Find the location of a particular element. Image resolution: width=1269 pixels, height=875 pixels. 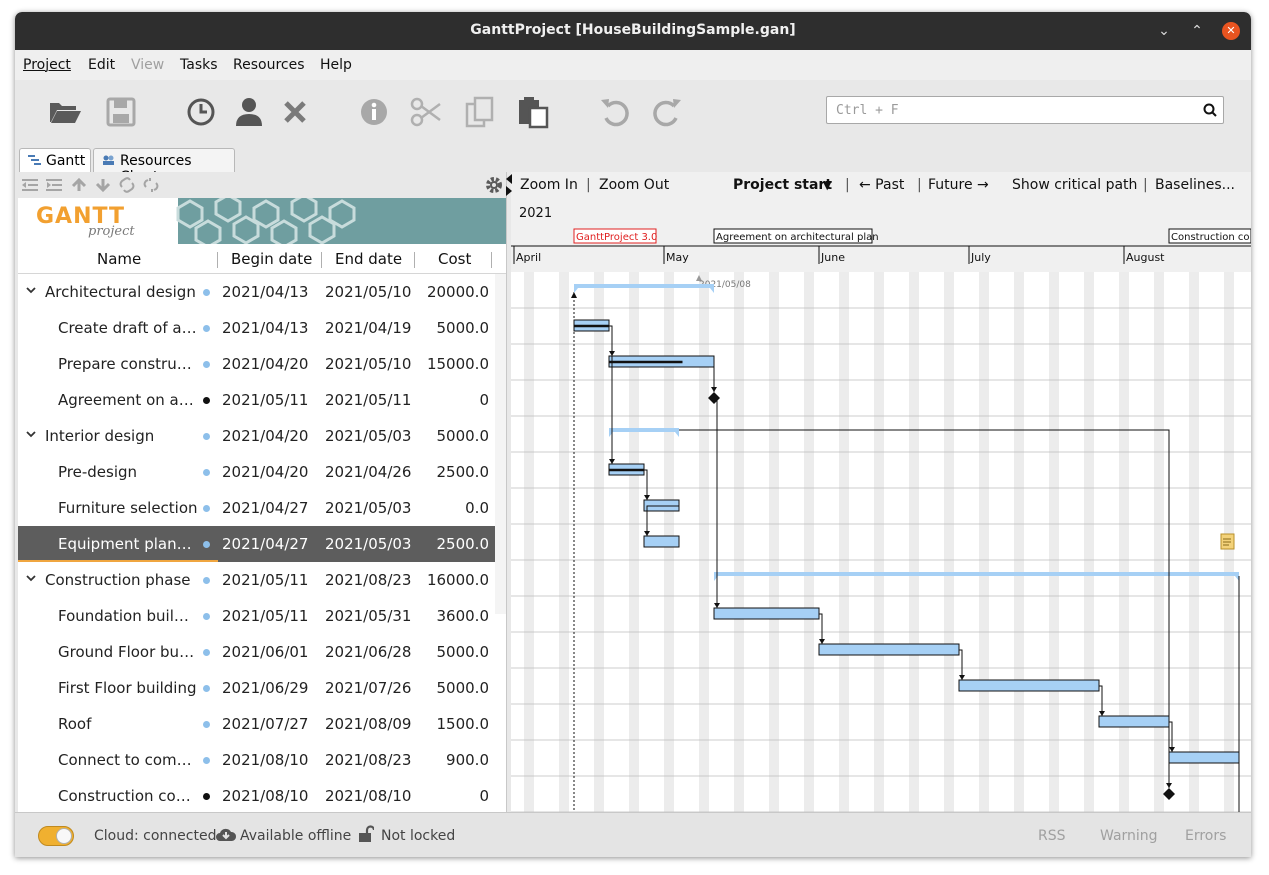

table-row: Pre-design 2021/04/20 2021/04/26 2500.0 is located at coordinates (262, 472).